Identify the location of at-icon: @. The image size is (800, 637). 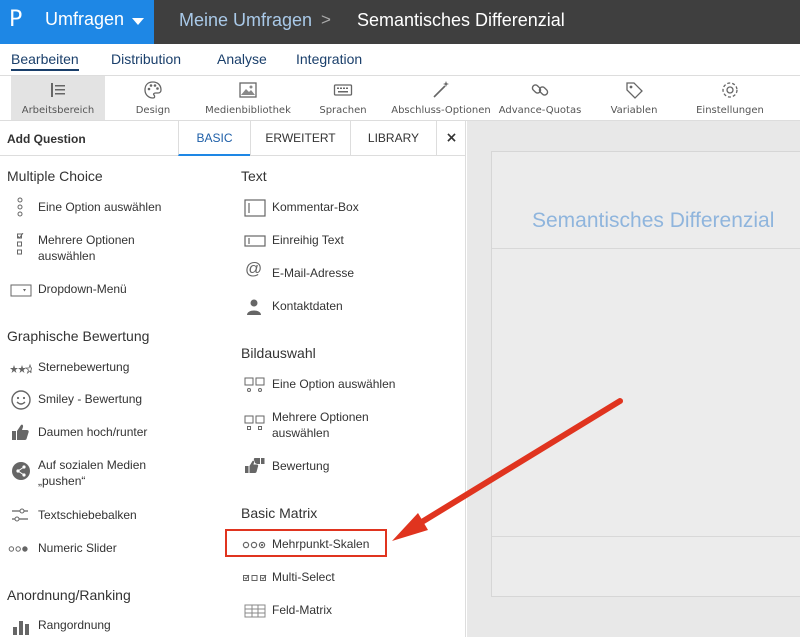
(254, 268).